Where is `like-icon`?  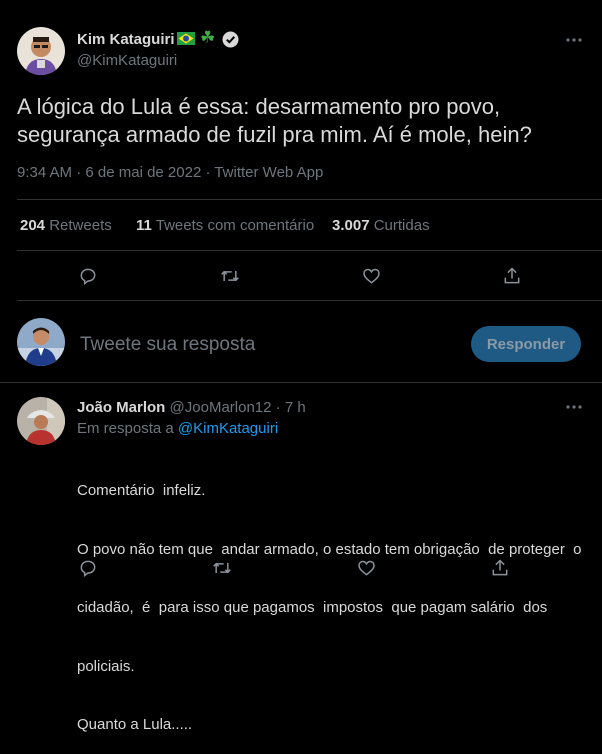 like-icon is located at coordinates (371, 276).